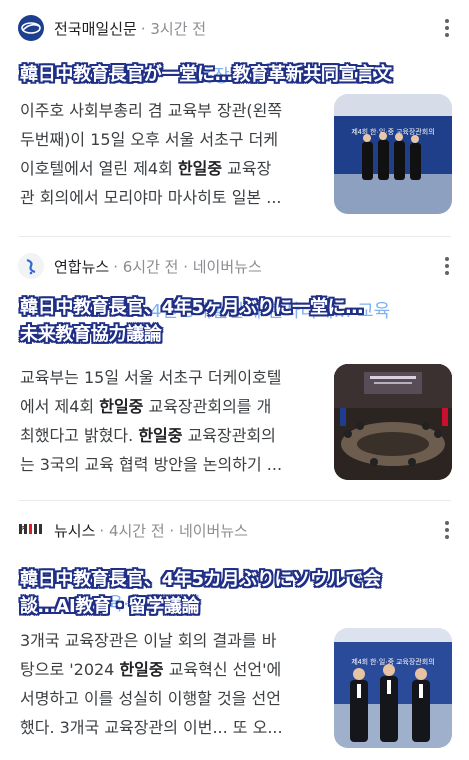 The width and height of the screenshot is (469, 760). I want to click on headline: 韓日中教育長官、4年5ヶ月ぶりに一堂に… 未来教育協力議論, so click(235, 321).